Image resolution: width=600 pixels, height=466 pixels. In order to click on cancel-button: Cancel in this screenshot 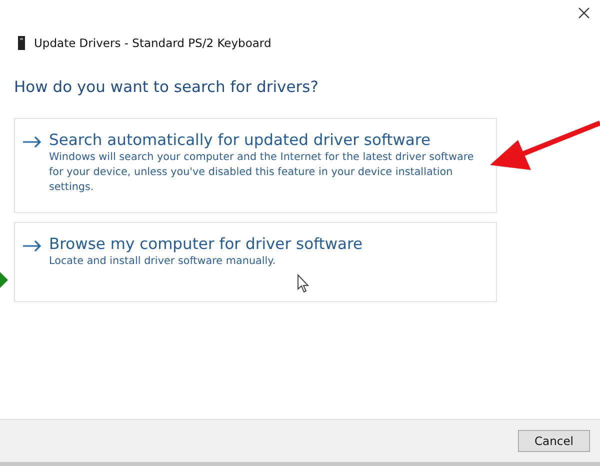, I will do `click(554, 441)`.